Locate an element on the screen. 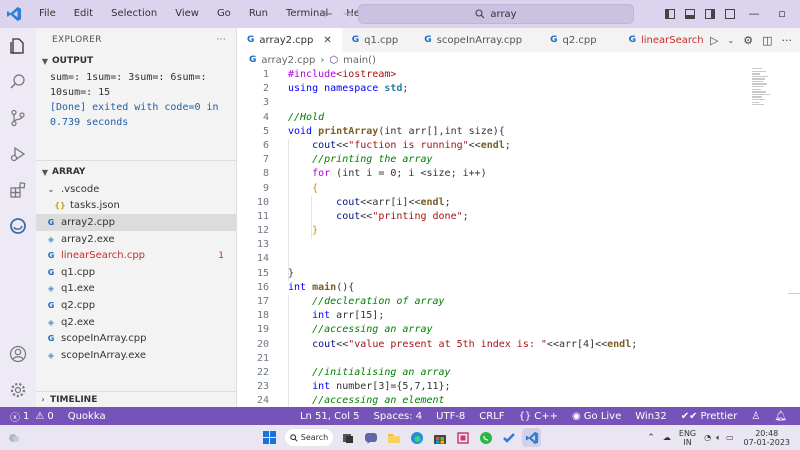  edge-browser-icon is located at coordinates (18, 226).